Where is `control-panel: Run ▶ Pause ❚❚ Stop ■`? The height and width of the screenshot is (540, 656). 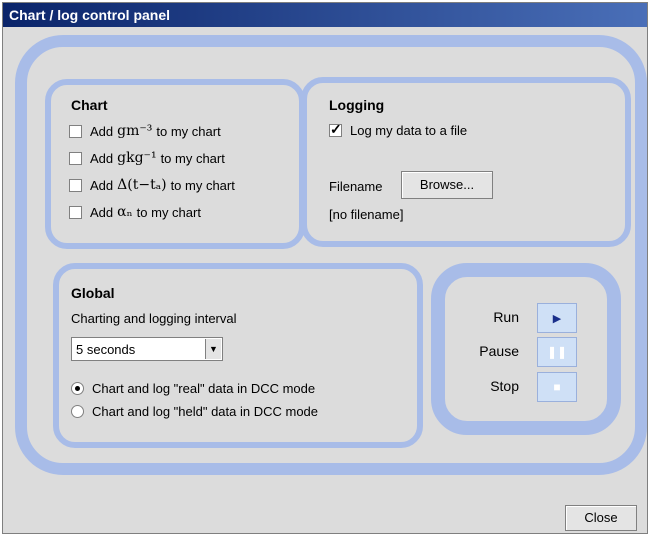
control-panel: Run ▶ Pause ❚❚ Stop ■ is located at coordinates (526, 349).